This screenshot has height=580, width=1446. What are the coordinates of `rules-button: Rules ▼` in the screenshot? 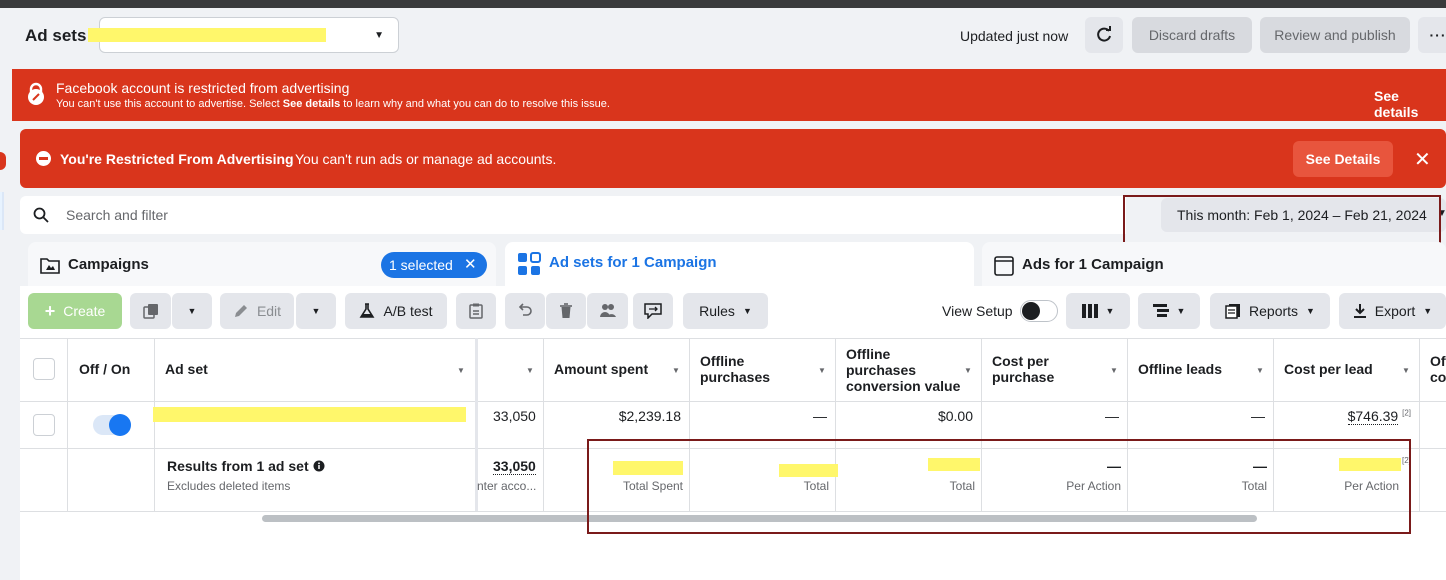 It's located at (725, 311).